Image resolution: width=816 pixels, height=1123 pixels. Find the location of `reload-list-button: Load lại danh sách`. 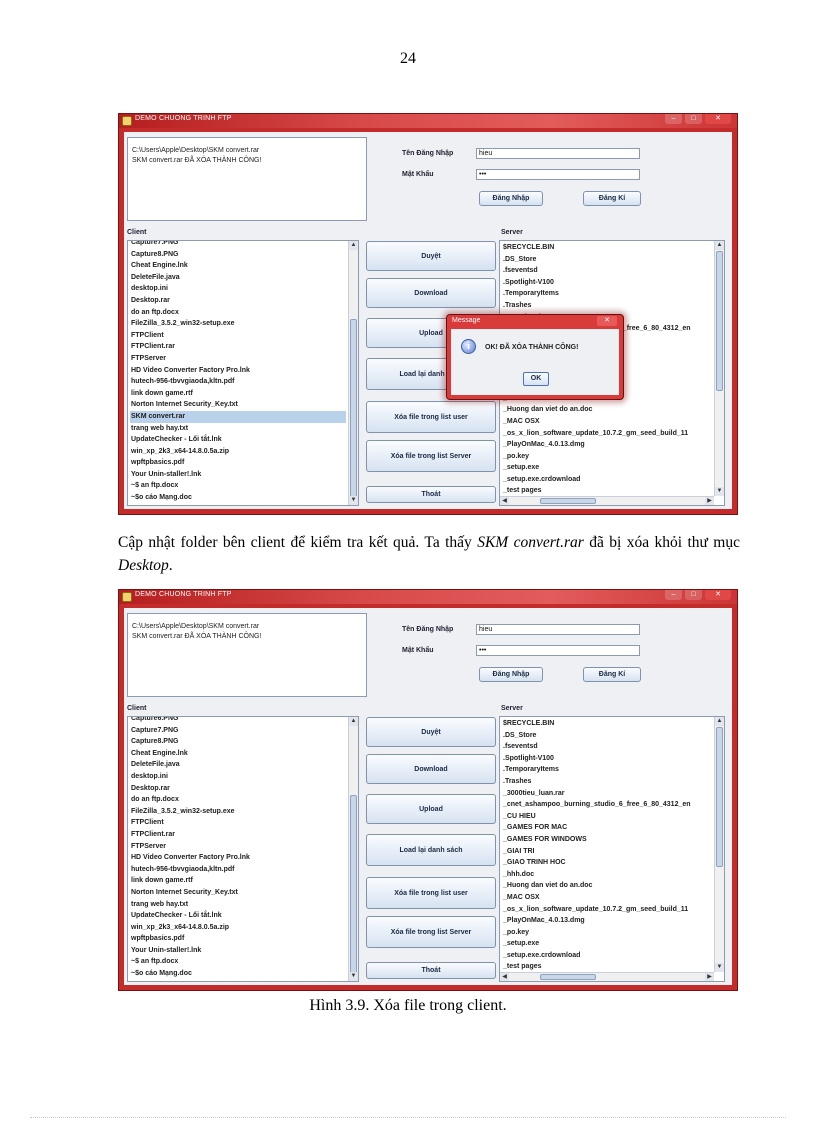

reload-list-button: Load lại danh sách is located at coordinates (431, 850).